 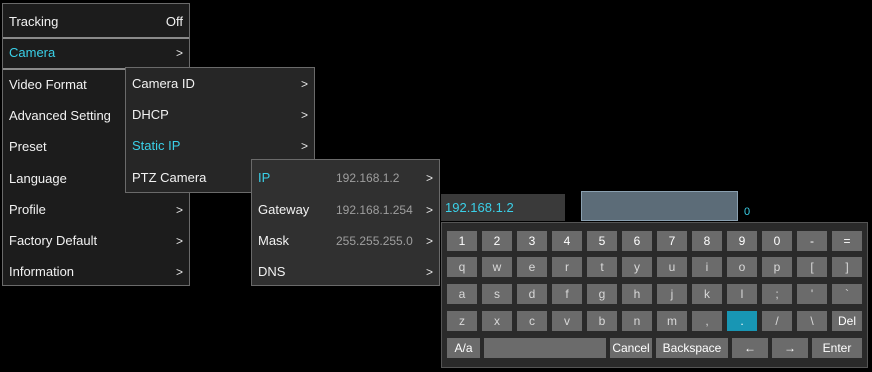 I want to click on key-v: v, so click(x=567, y=321).